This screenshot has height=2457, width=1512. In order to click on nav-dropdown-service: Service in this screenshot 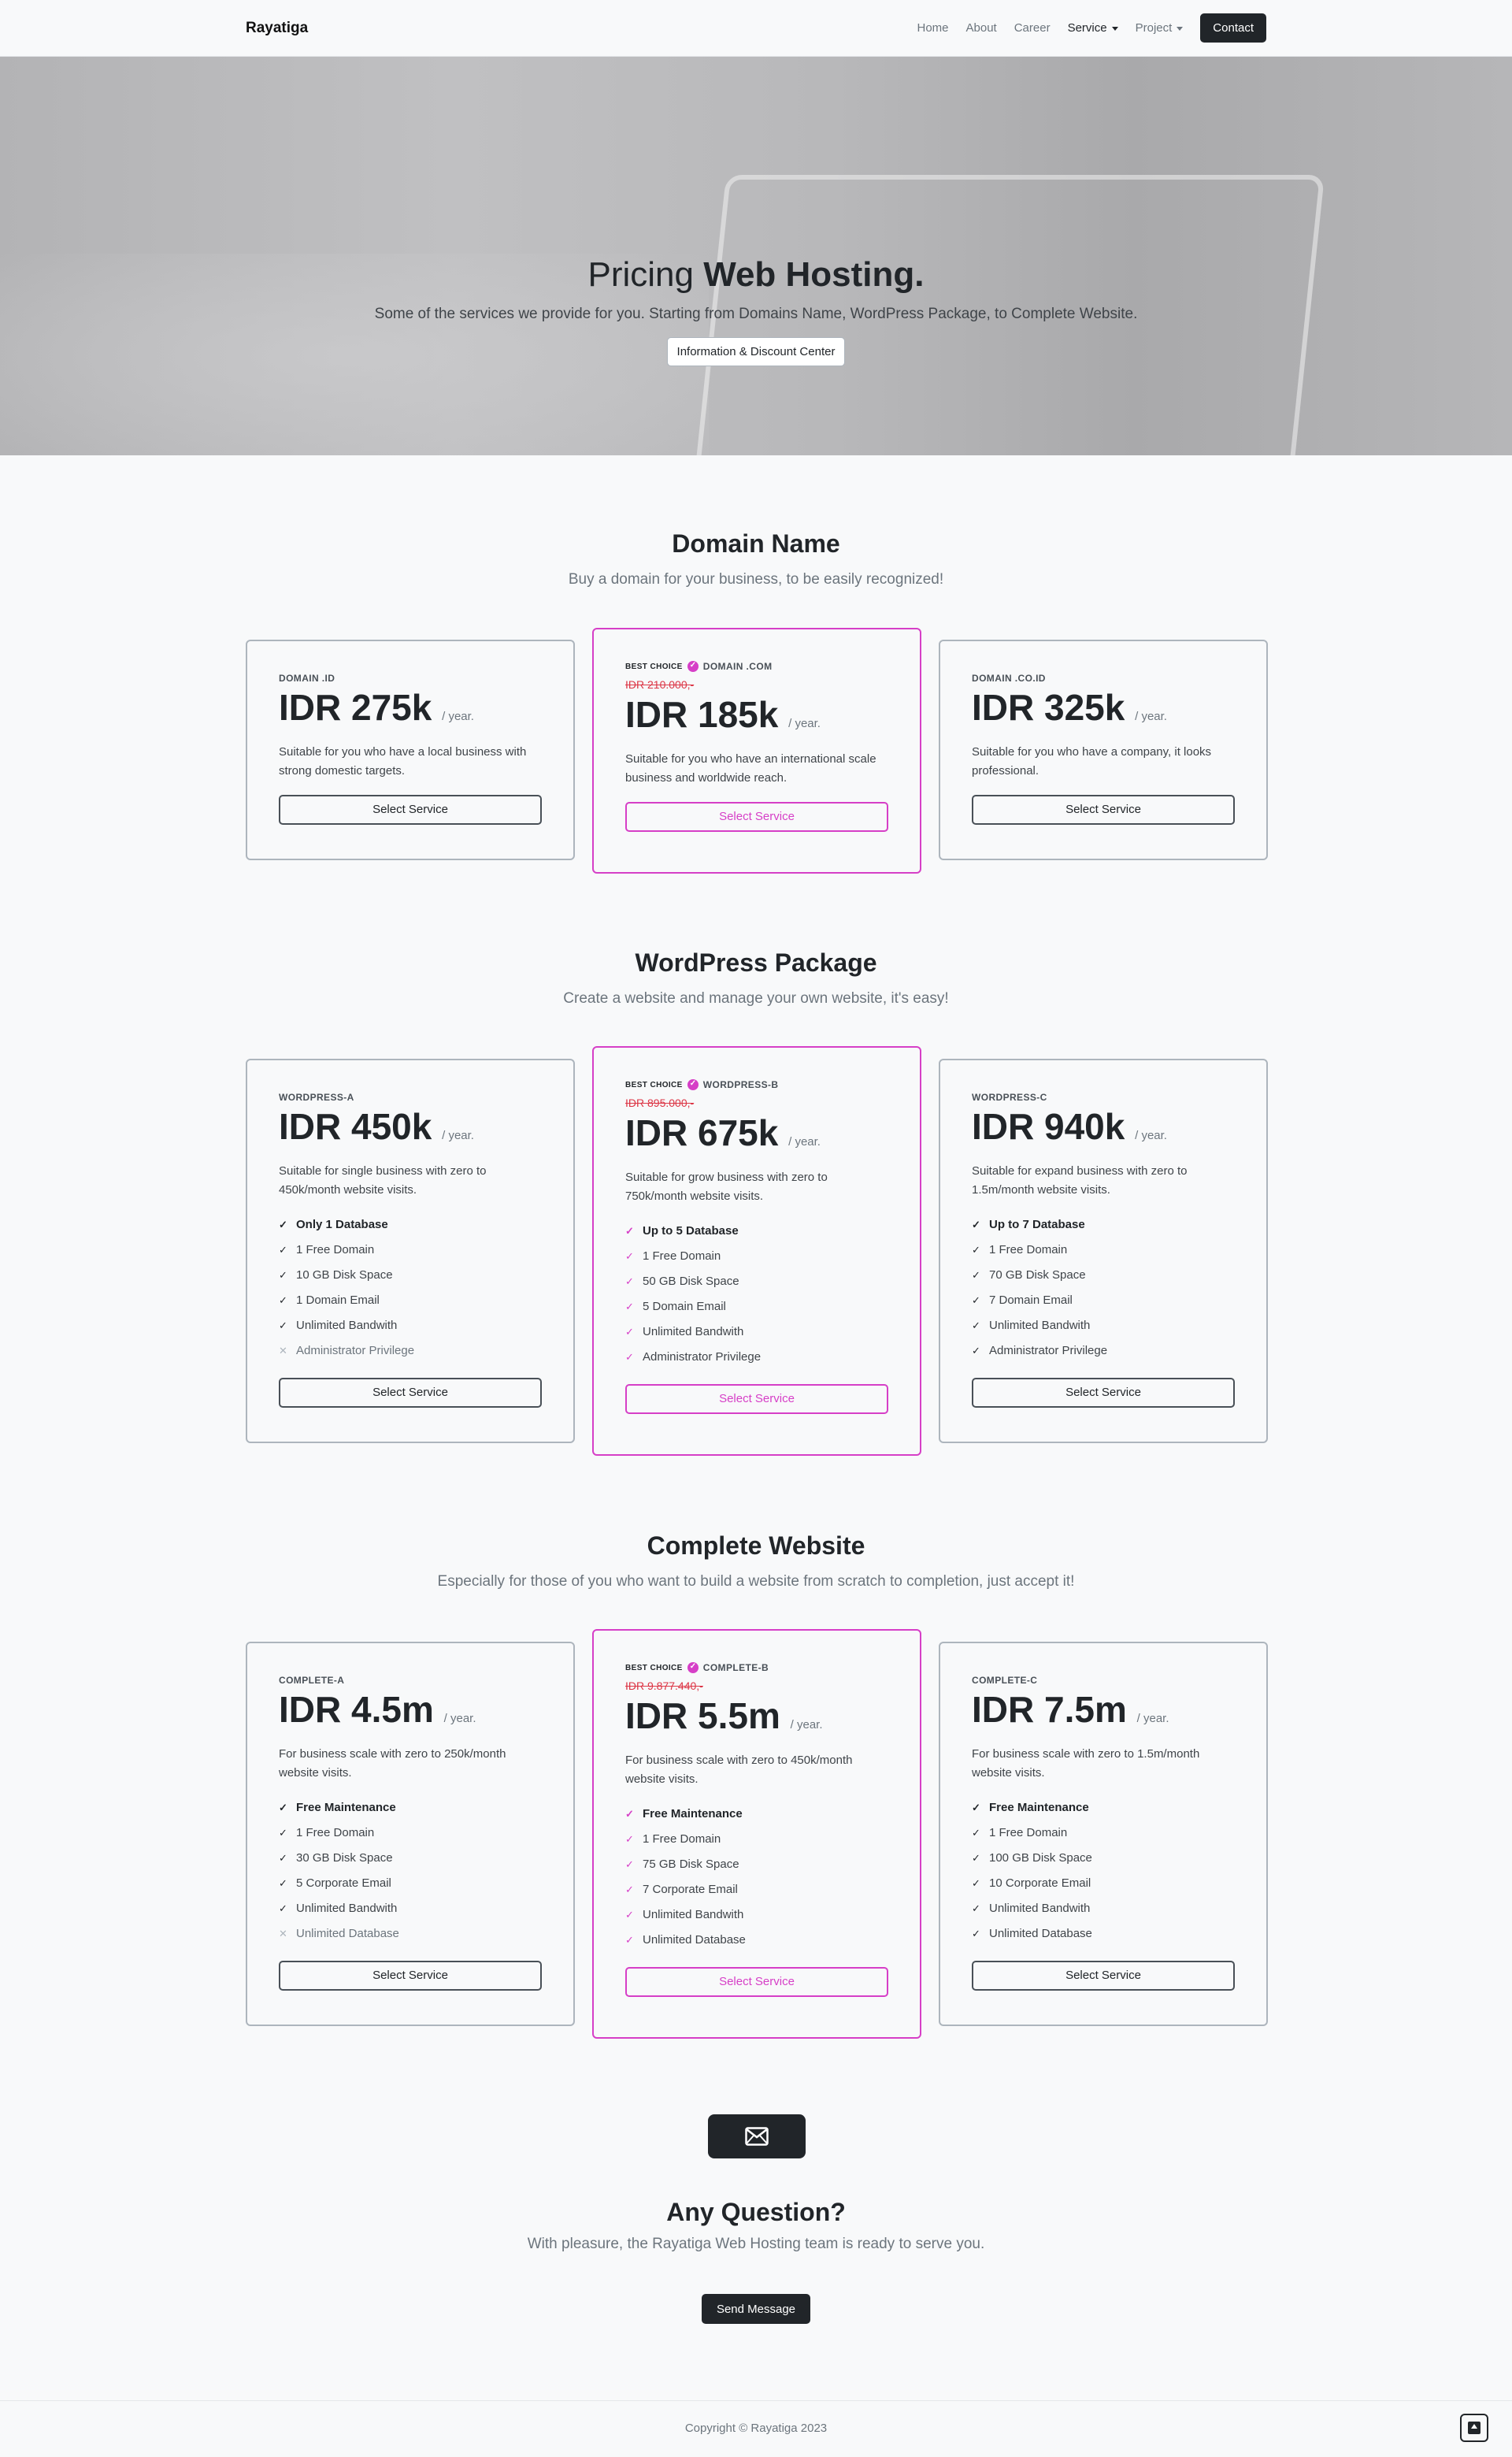, I will do `click(1093, 28)`.